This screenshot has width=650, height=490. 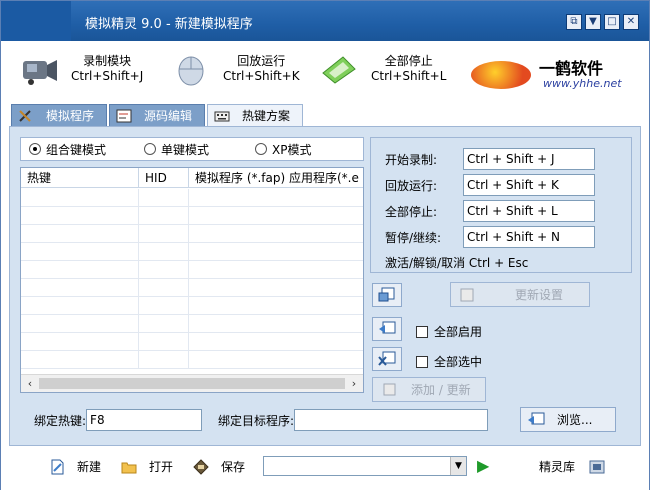 I want to click on hotkey-row-pause: 暂停/继续: Ctrl + Shift + N, so click(x=490, y=237).